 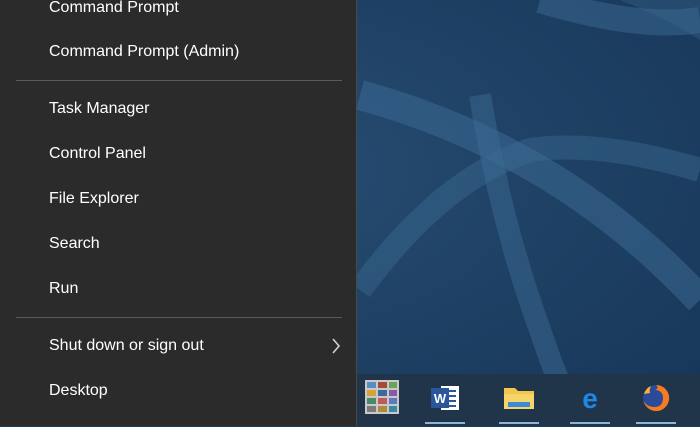 I want to click on firefox-icon-graphic, so click(x=656, y=397).